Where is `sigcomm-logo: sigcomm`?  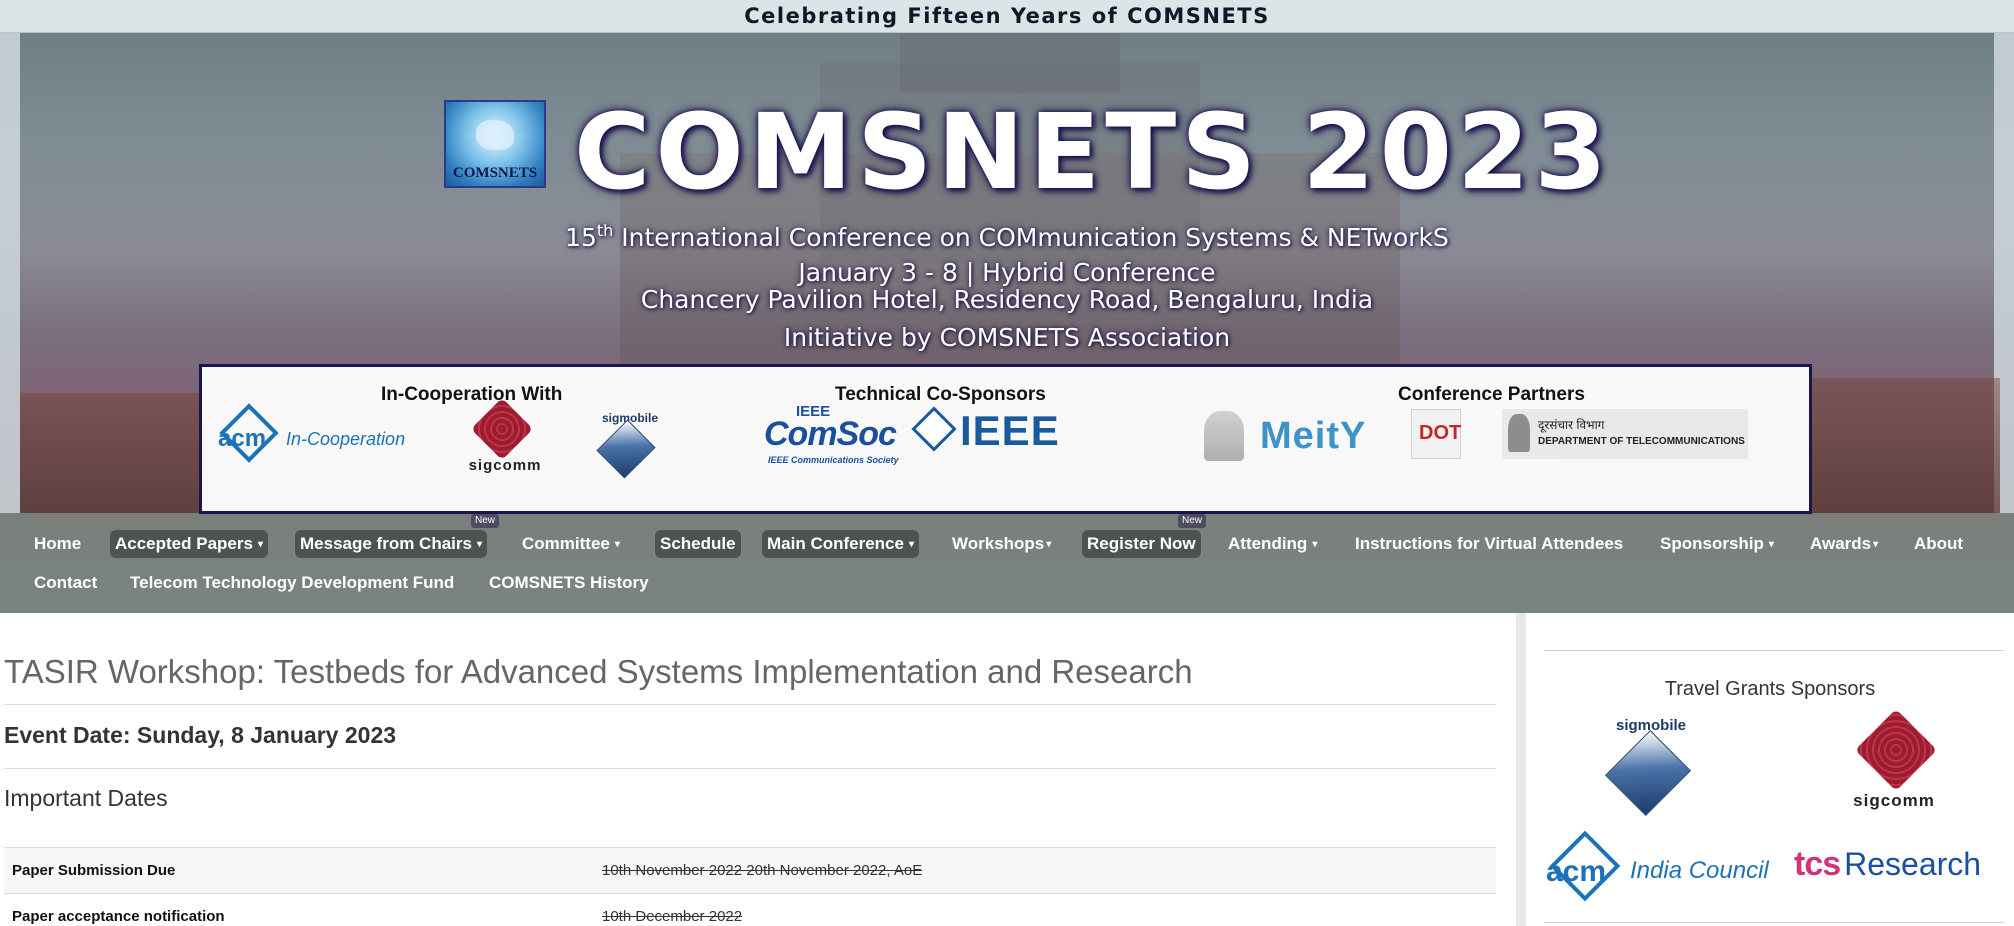
sigcomm-logo: sigcomm is located at coordinates (505, 437).